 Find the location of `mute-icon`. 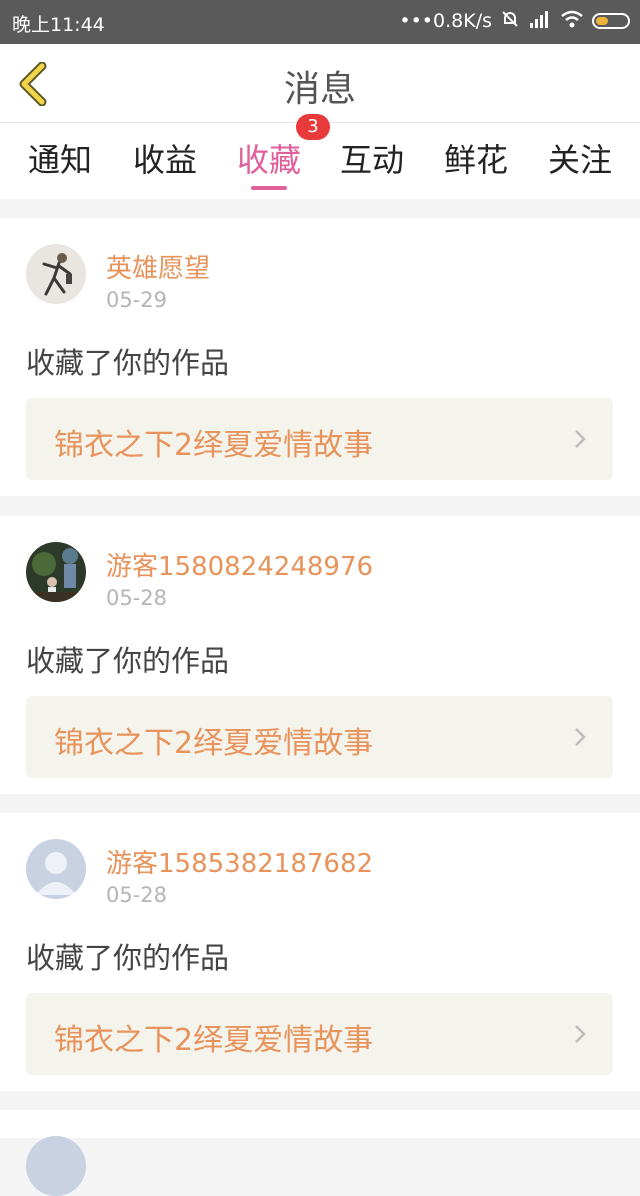

mute-icon is located at coordinates (510, 20).